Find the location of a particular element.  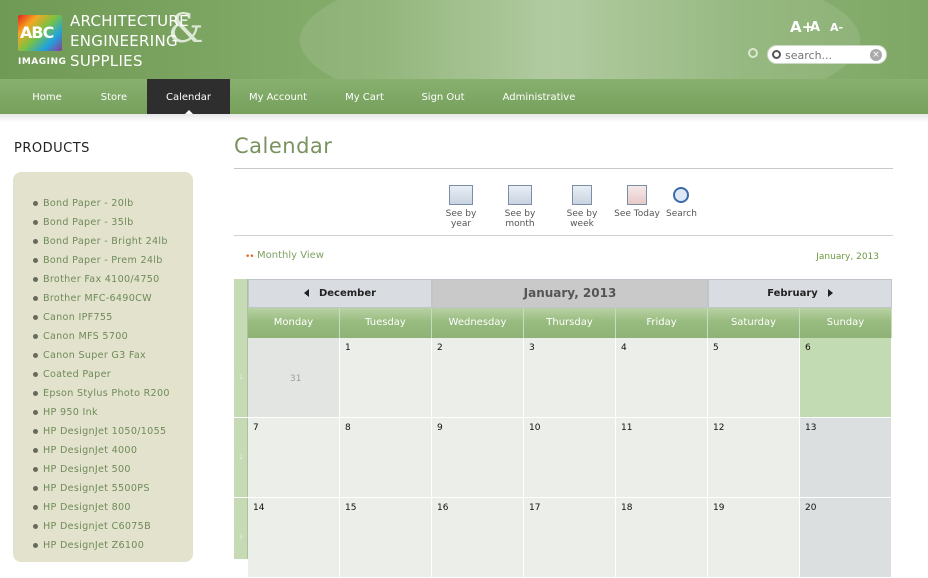

product-link: HP DesignJet 5500PS is located at coordinates (101, 491).